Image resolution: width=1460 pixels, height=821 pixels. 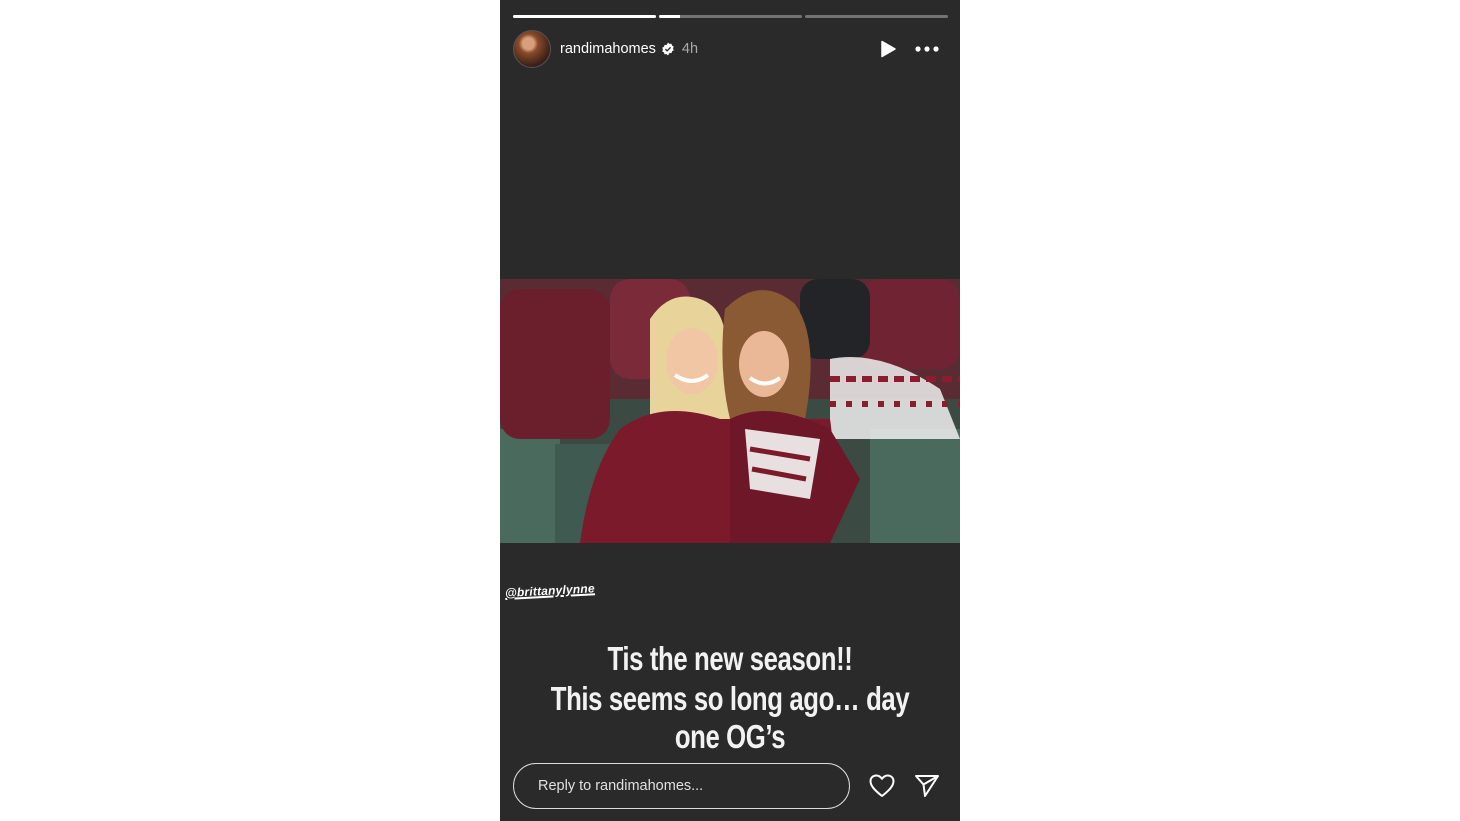 I want to click on story-progress-bar, so click(x=730, y=16).